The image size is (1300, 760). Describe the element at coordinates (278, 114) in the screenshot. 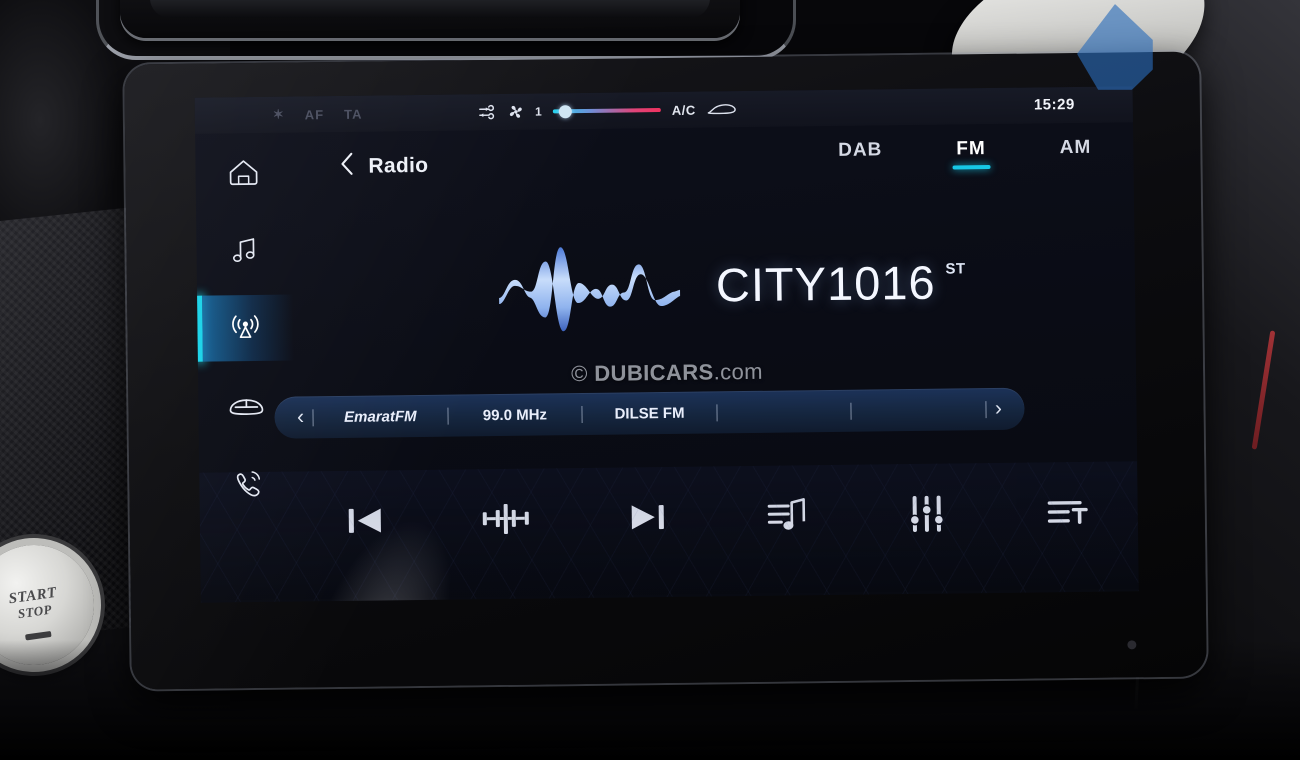

I see `bluetooth-icon: ✶` at that location.